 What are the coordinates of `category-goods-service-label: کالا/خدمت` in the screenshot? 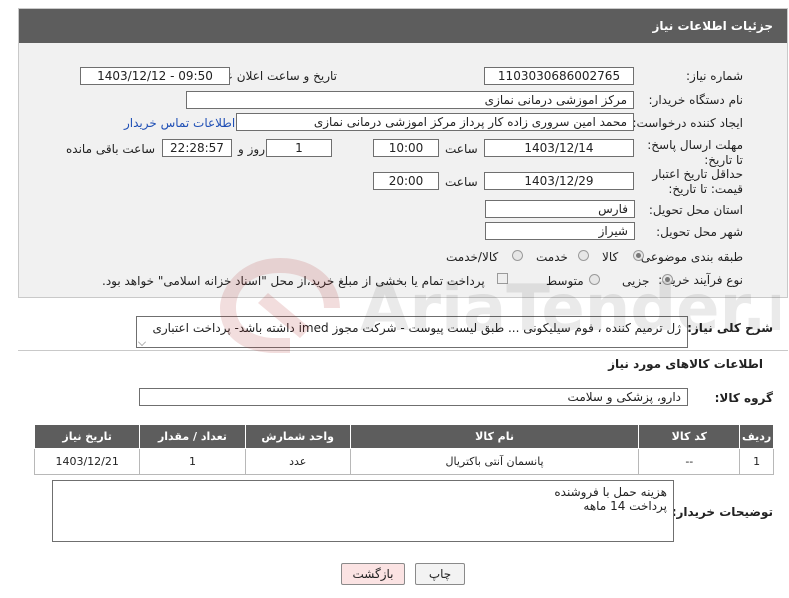 It's located at (472, 257).